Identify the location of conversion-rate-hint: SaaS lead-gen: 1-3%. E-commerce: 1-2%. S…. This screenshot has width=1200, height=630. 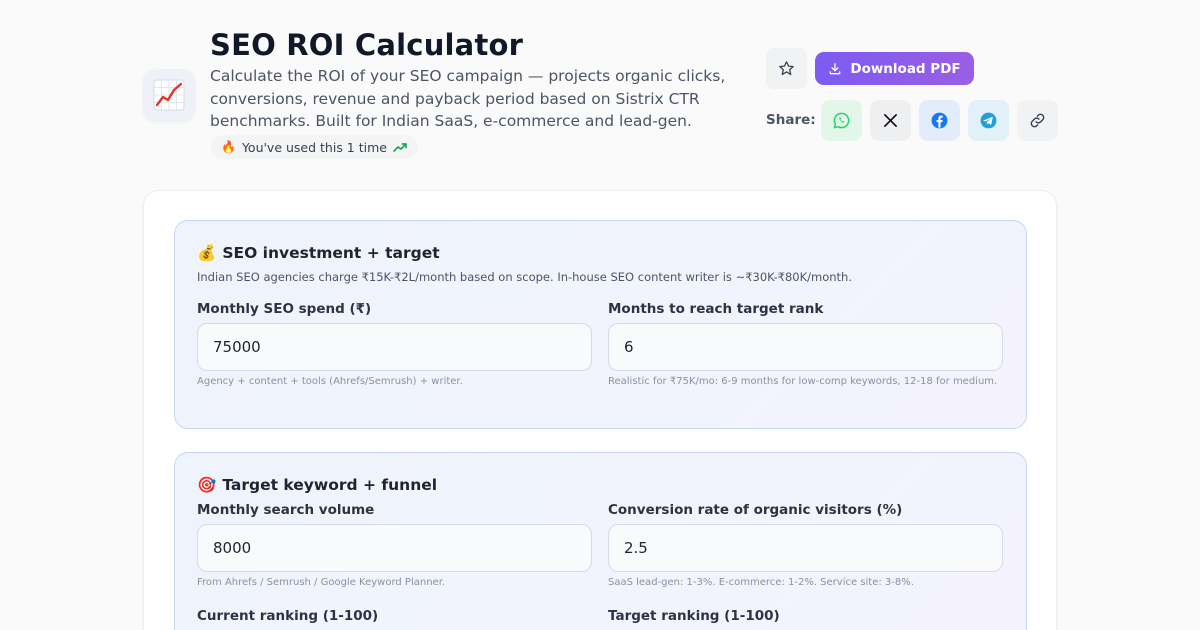
(761, 582).